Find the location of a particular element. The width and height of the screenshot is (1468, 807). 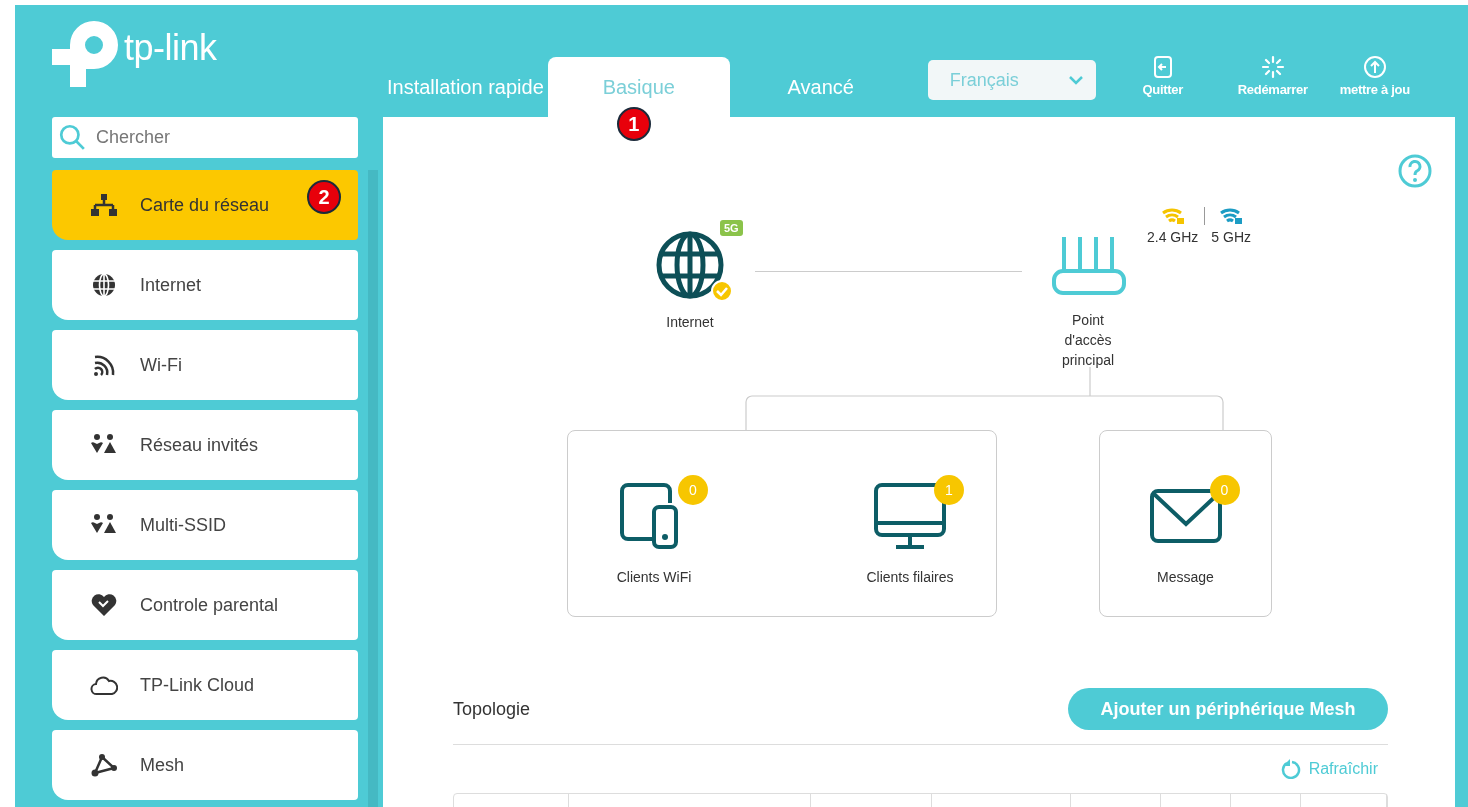

sidebar-item: Wi-Fi is located at coordinates (205, 365).